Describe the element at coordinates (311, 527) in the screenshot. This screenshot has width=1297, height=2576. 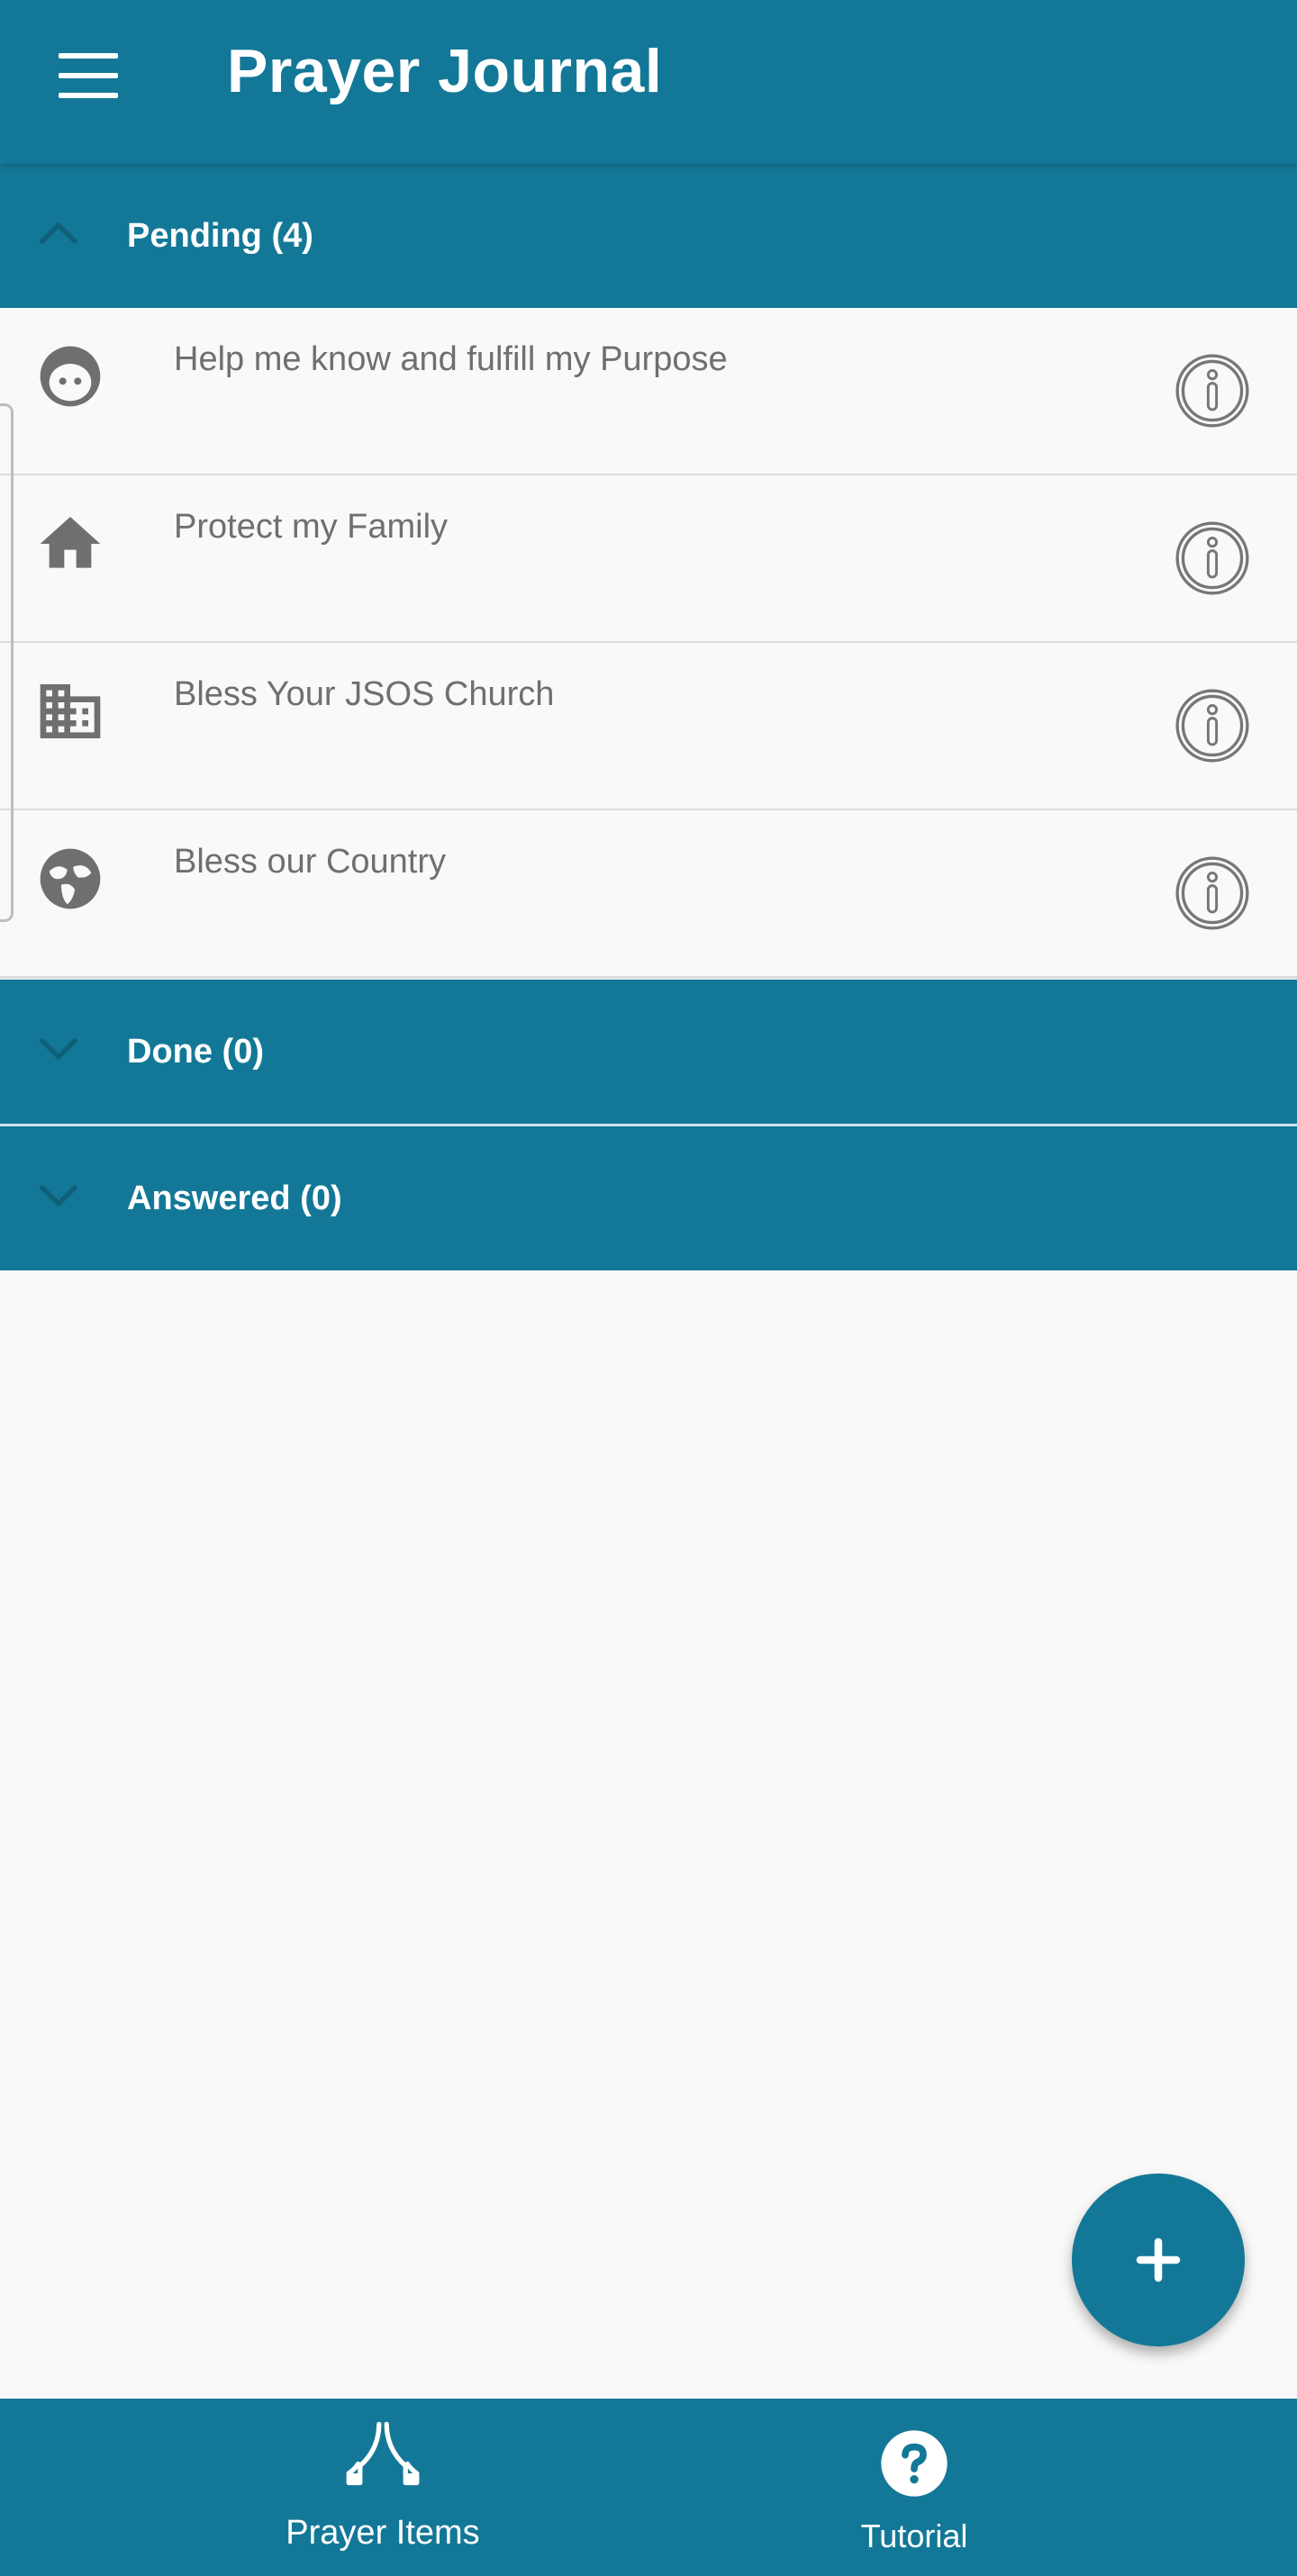
I see `list-item-text: Protect my Family` at that location.